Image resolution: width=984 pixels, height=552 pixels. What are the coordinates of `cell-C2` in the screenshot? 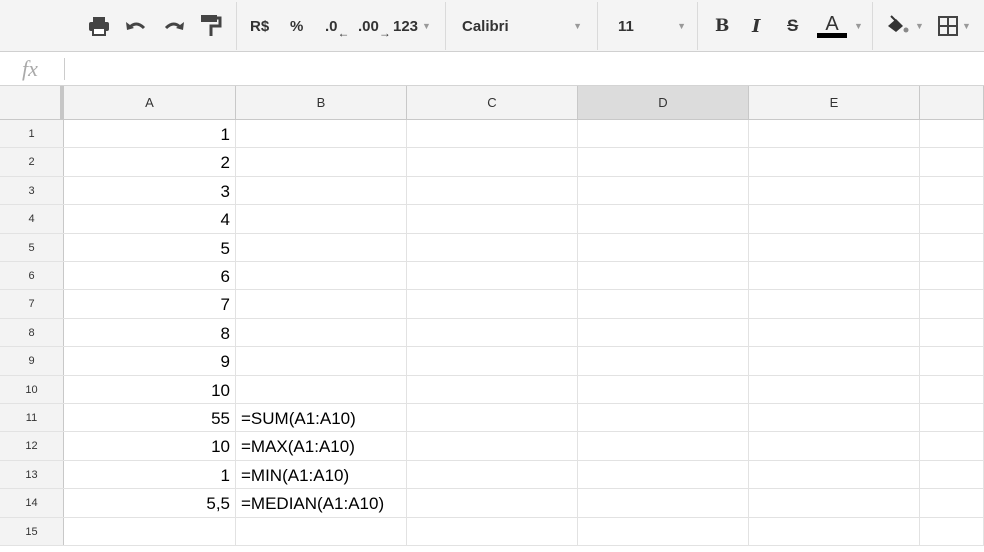 It's located at (492, 162).